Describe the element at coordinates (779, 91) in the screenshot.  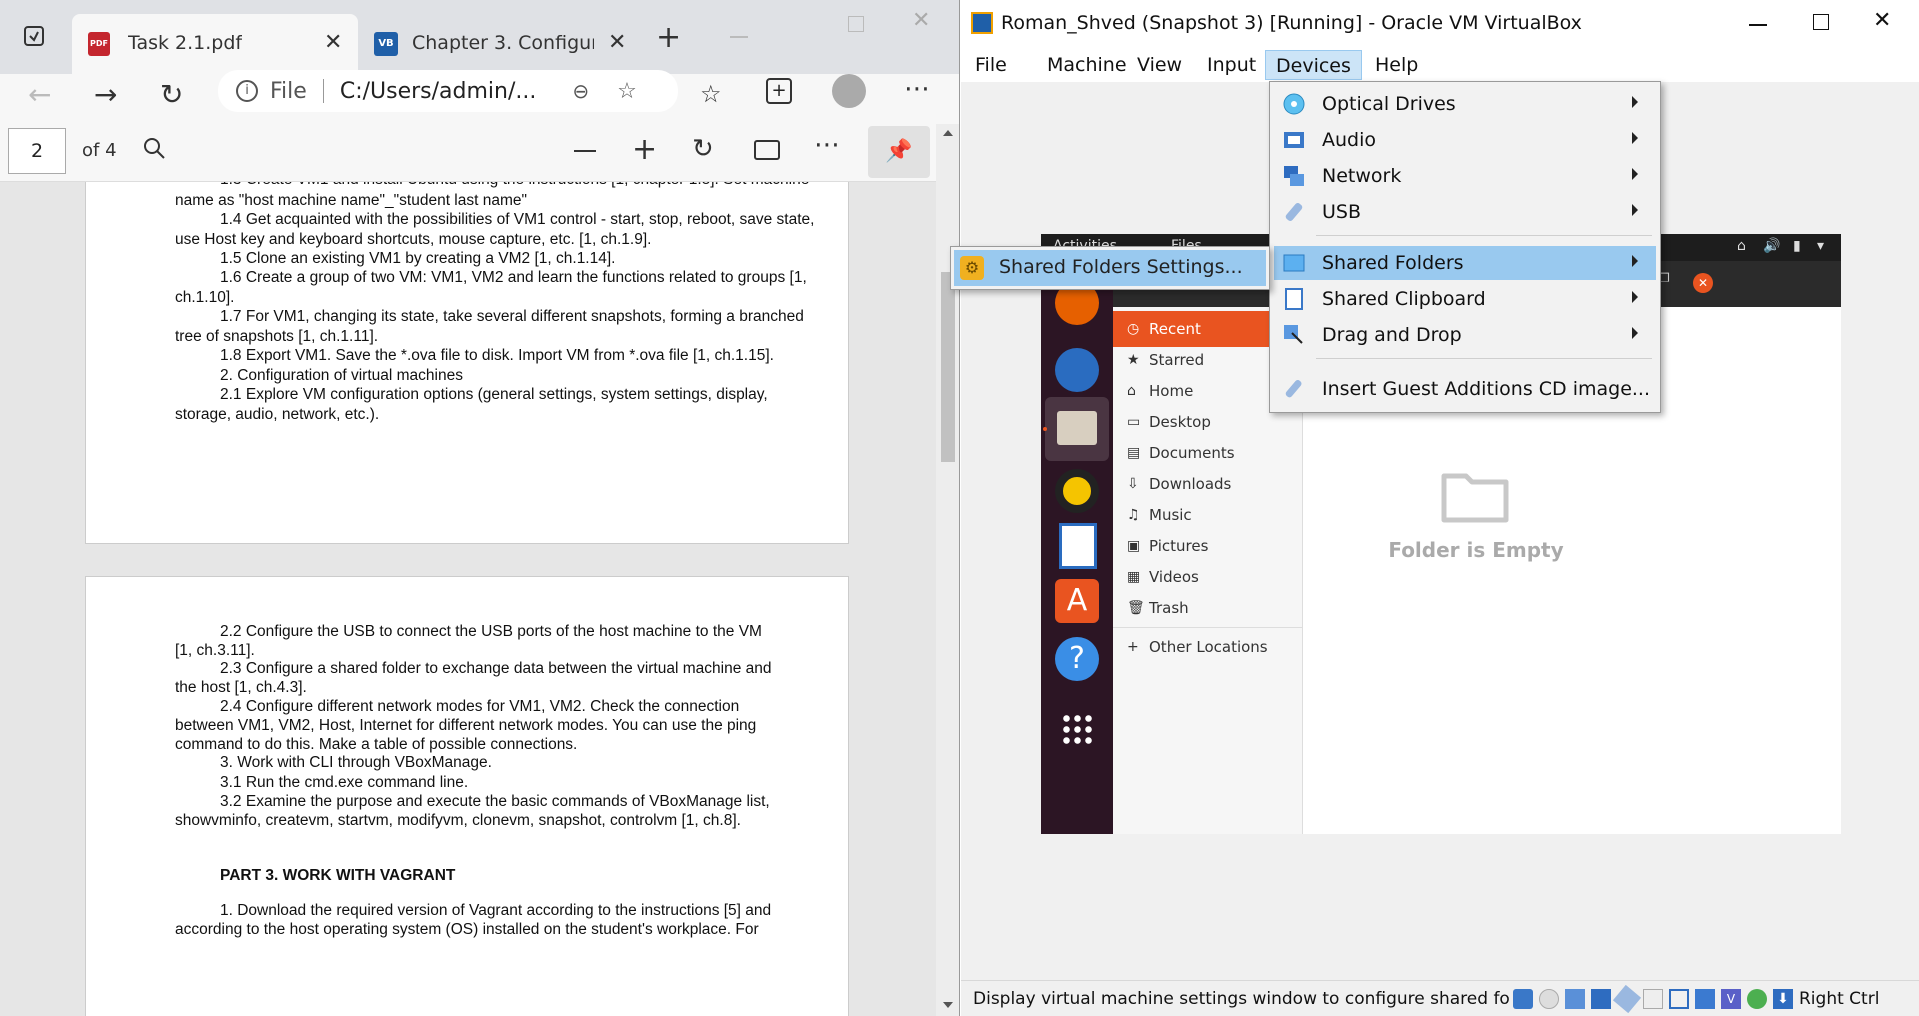
I see `collections-icon: +` at that location.